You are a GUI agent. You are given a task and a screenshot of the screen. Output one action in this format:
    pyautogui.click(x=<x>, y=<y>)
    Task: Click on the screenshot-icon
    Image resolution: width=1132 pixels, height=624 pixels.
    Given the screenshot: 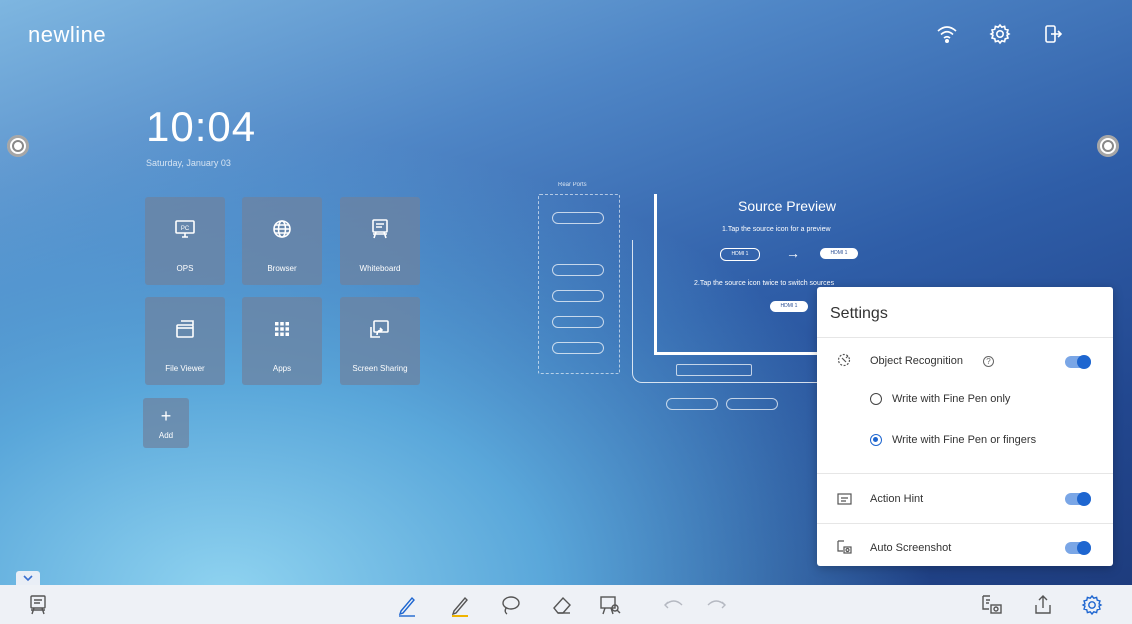 What is the action you would take?
    pyautogui.click(x=992, y=605)
    